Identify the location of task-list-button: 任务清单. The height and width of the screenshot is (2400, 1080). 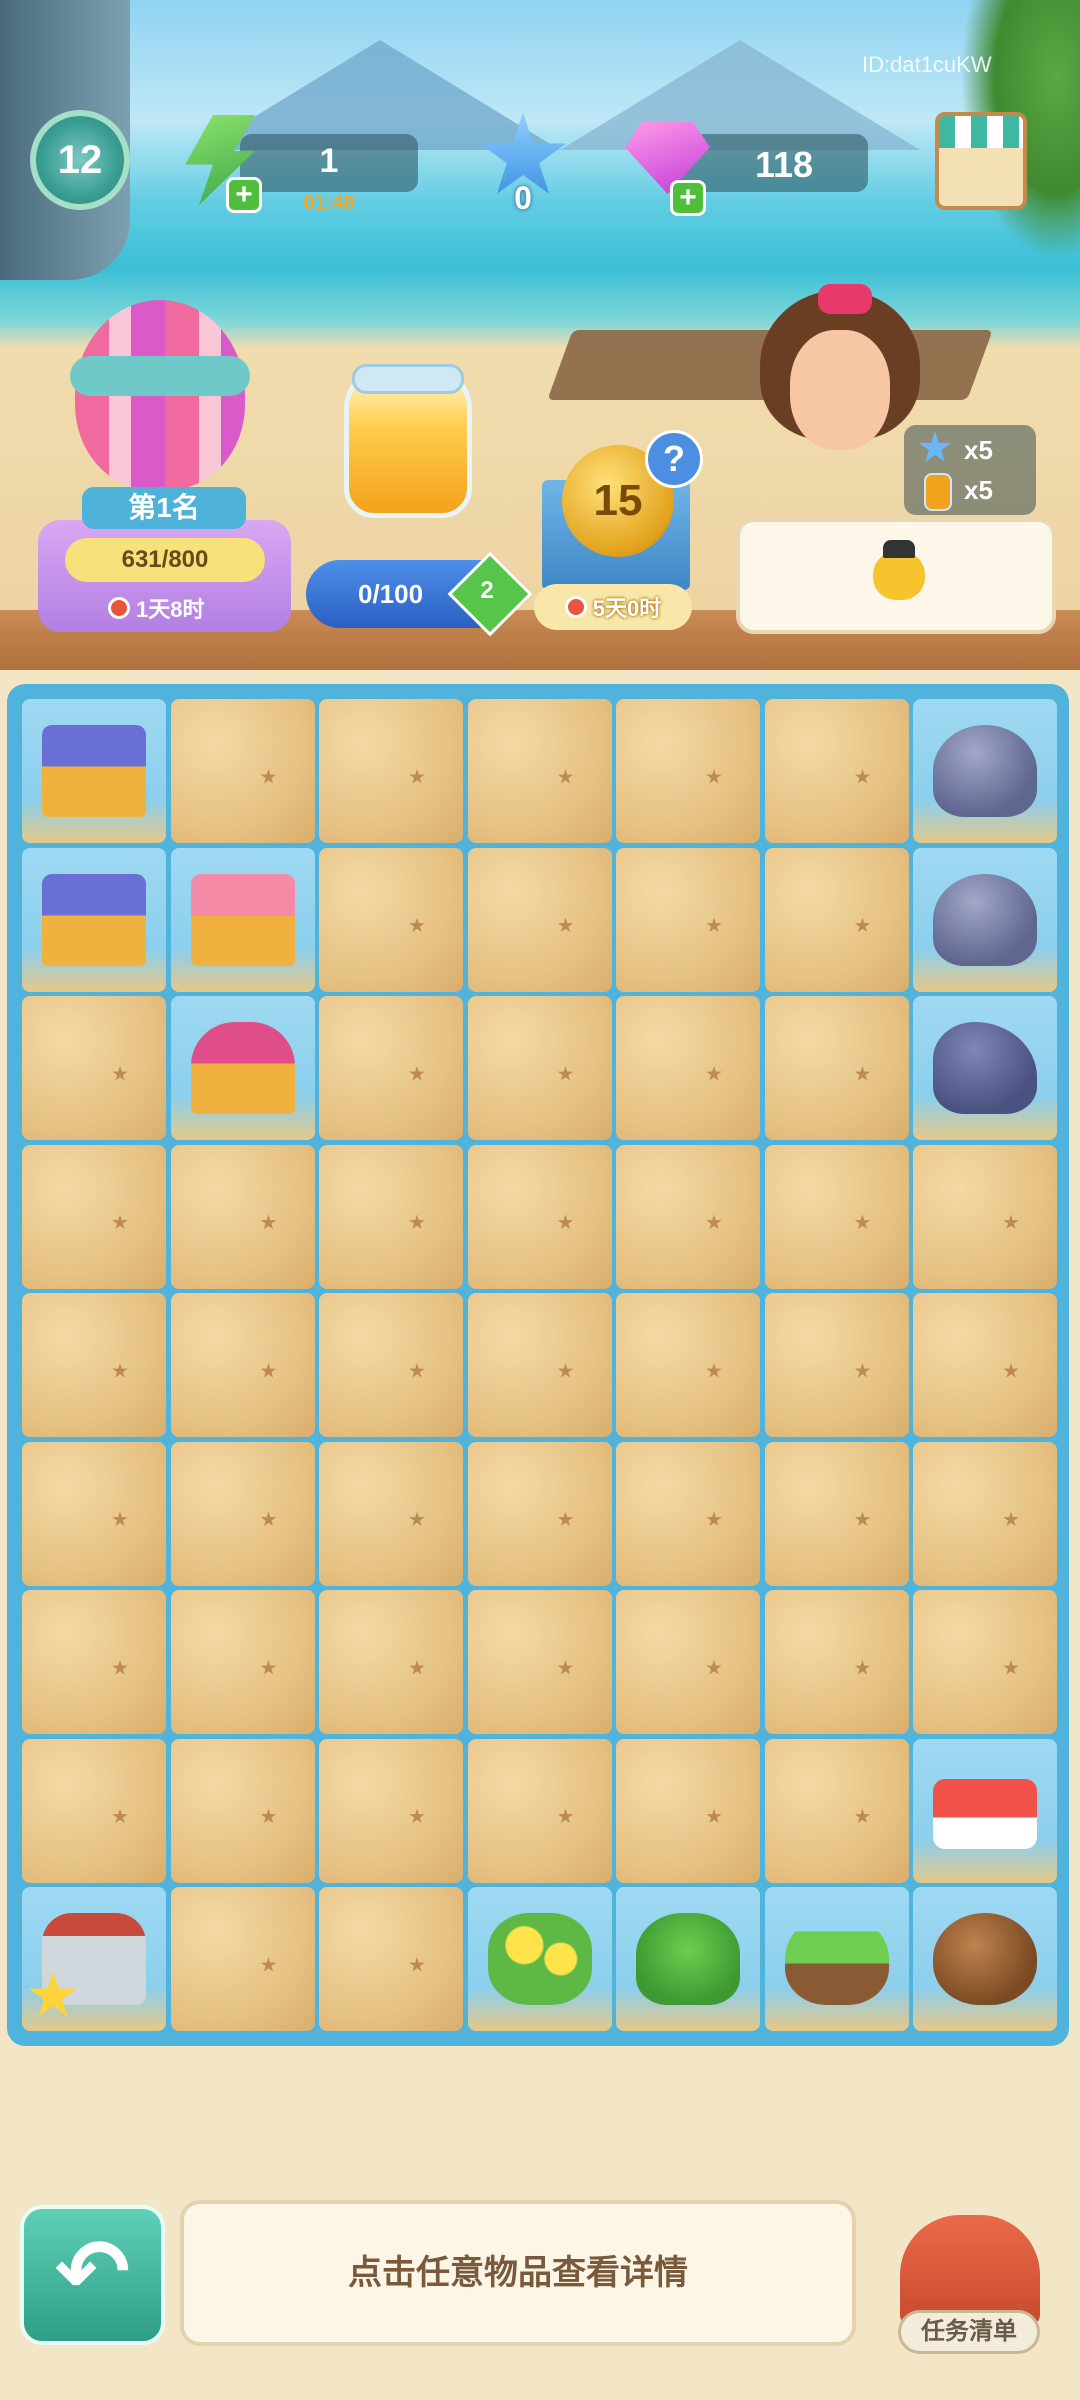
(969, 2332).